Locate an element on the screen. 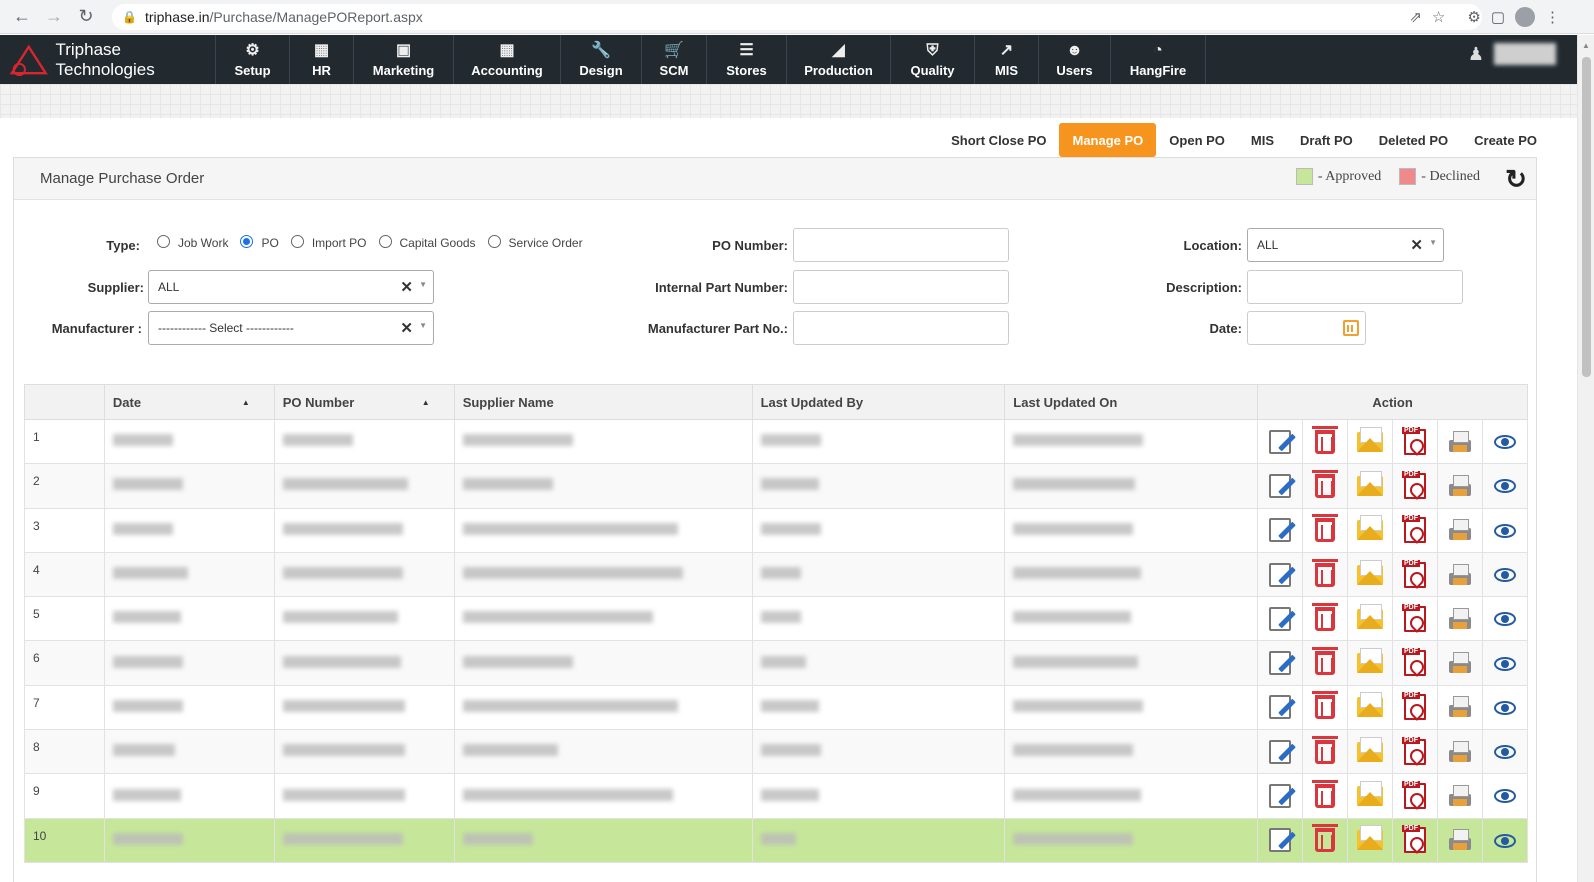 The width and height of the screenshot is (1594, 882). radio-job-work is located at coordinates (163, 241).